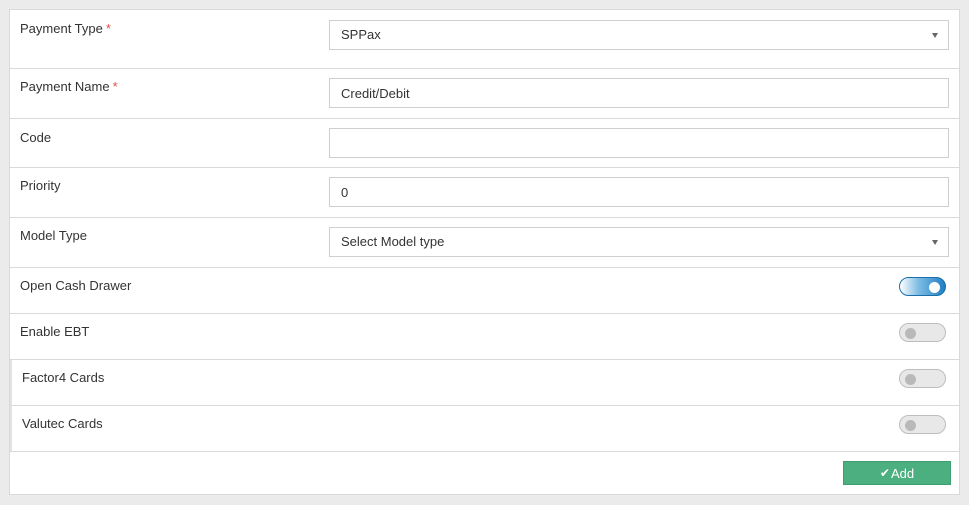 This screenshot has height=505, width=969. I want to click on valutec-cards-toggle, so click(922, 424).